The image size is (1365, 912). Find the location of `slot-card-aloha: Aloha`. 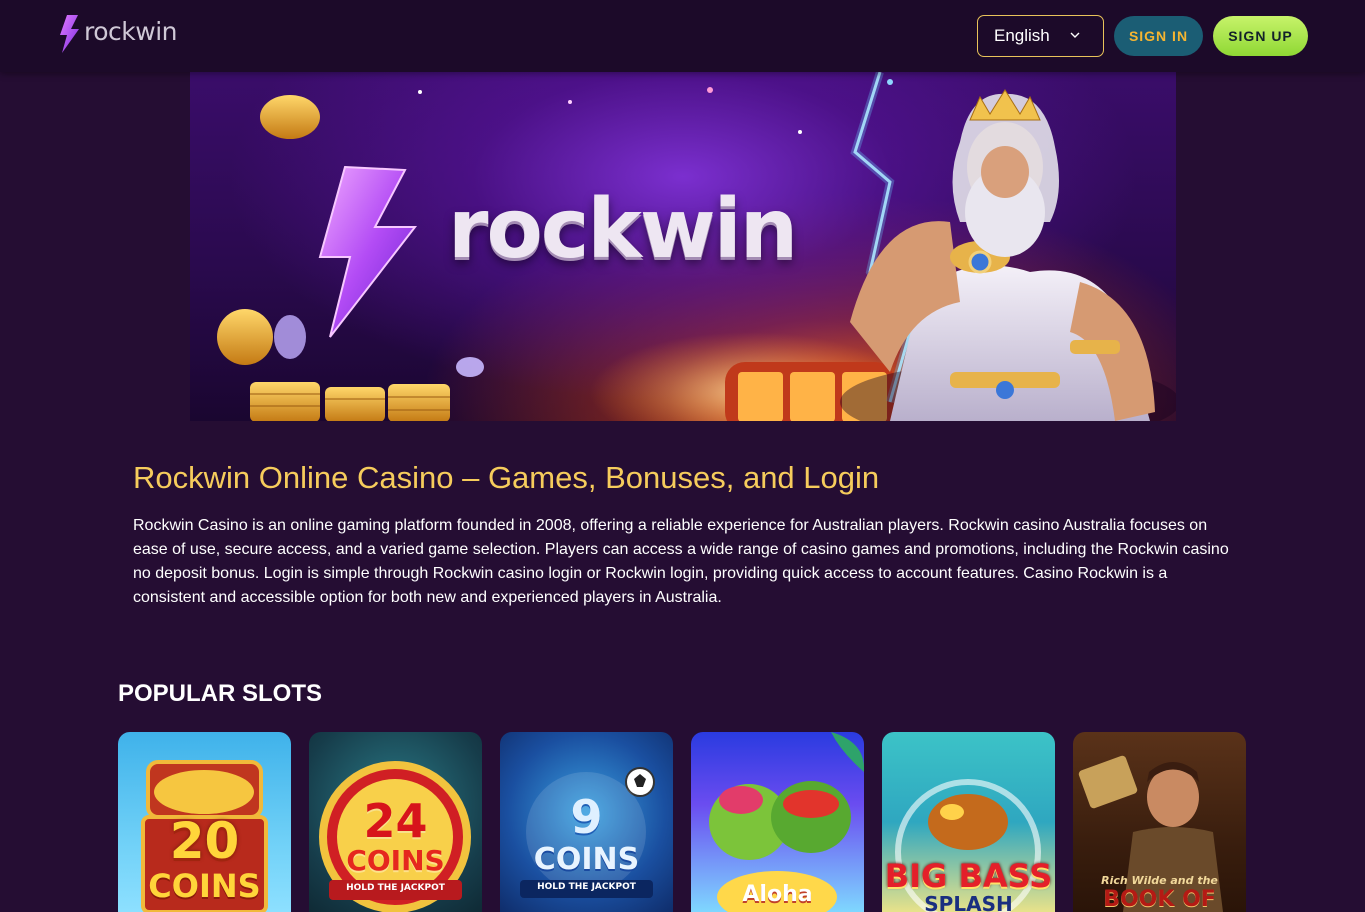

slot-card-aloha: Aloha is located at coordinates (777, 822).